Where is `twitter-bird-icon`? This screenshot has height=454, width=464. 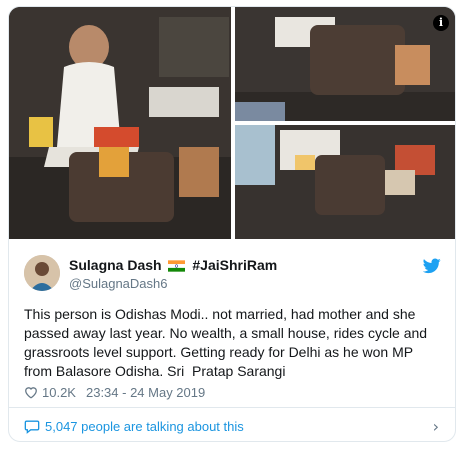 twitter-bird-icon is located at coordinates (432, 266).